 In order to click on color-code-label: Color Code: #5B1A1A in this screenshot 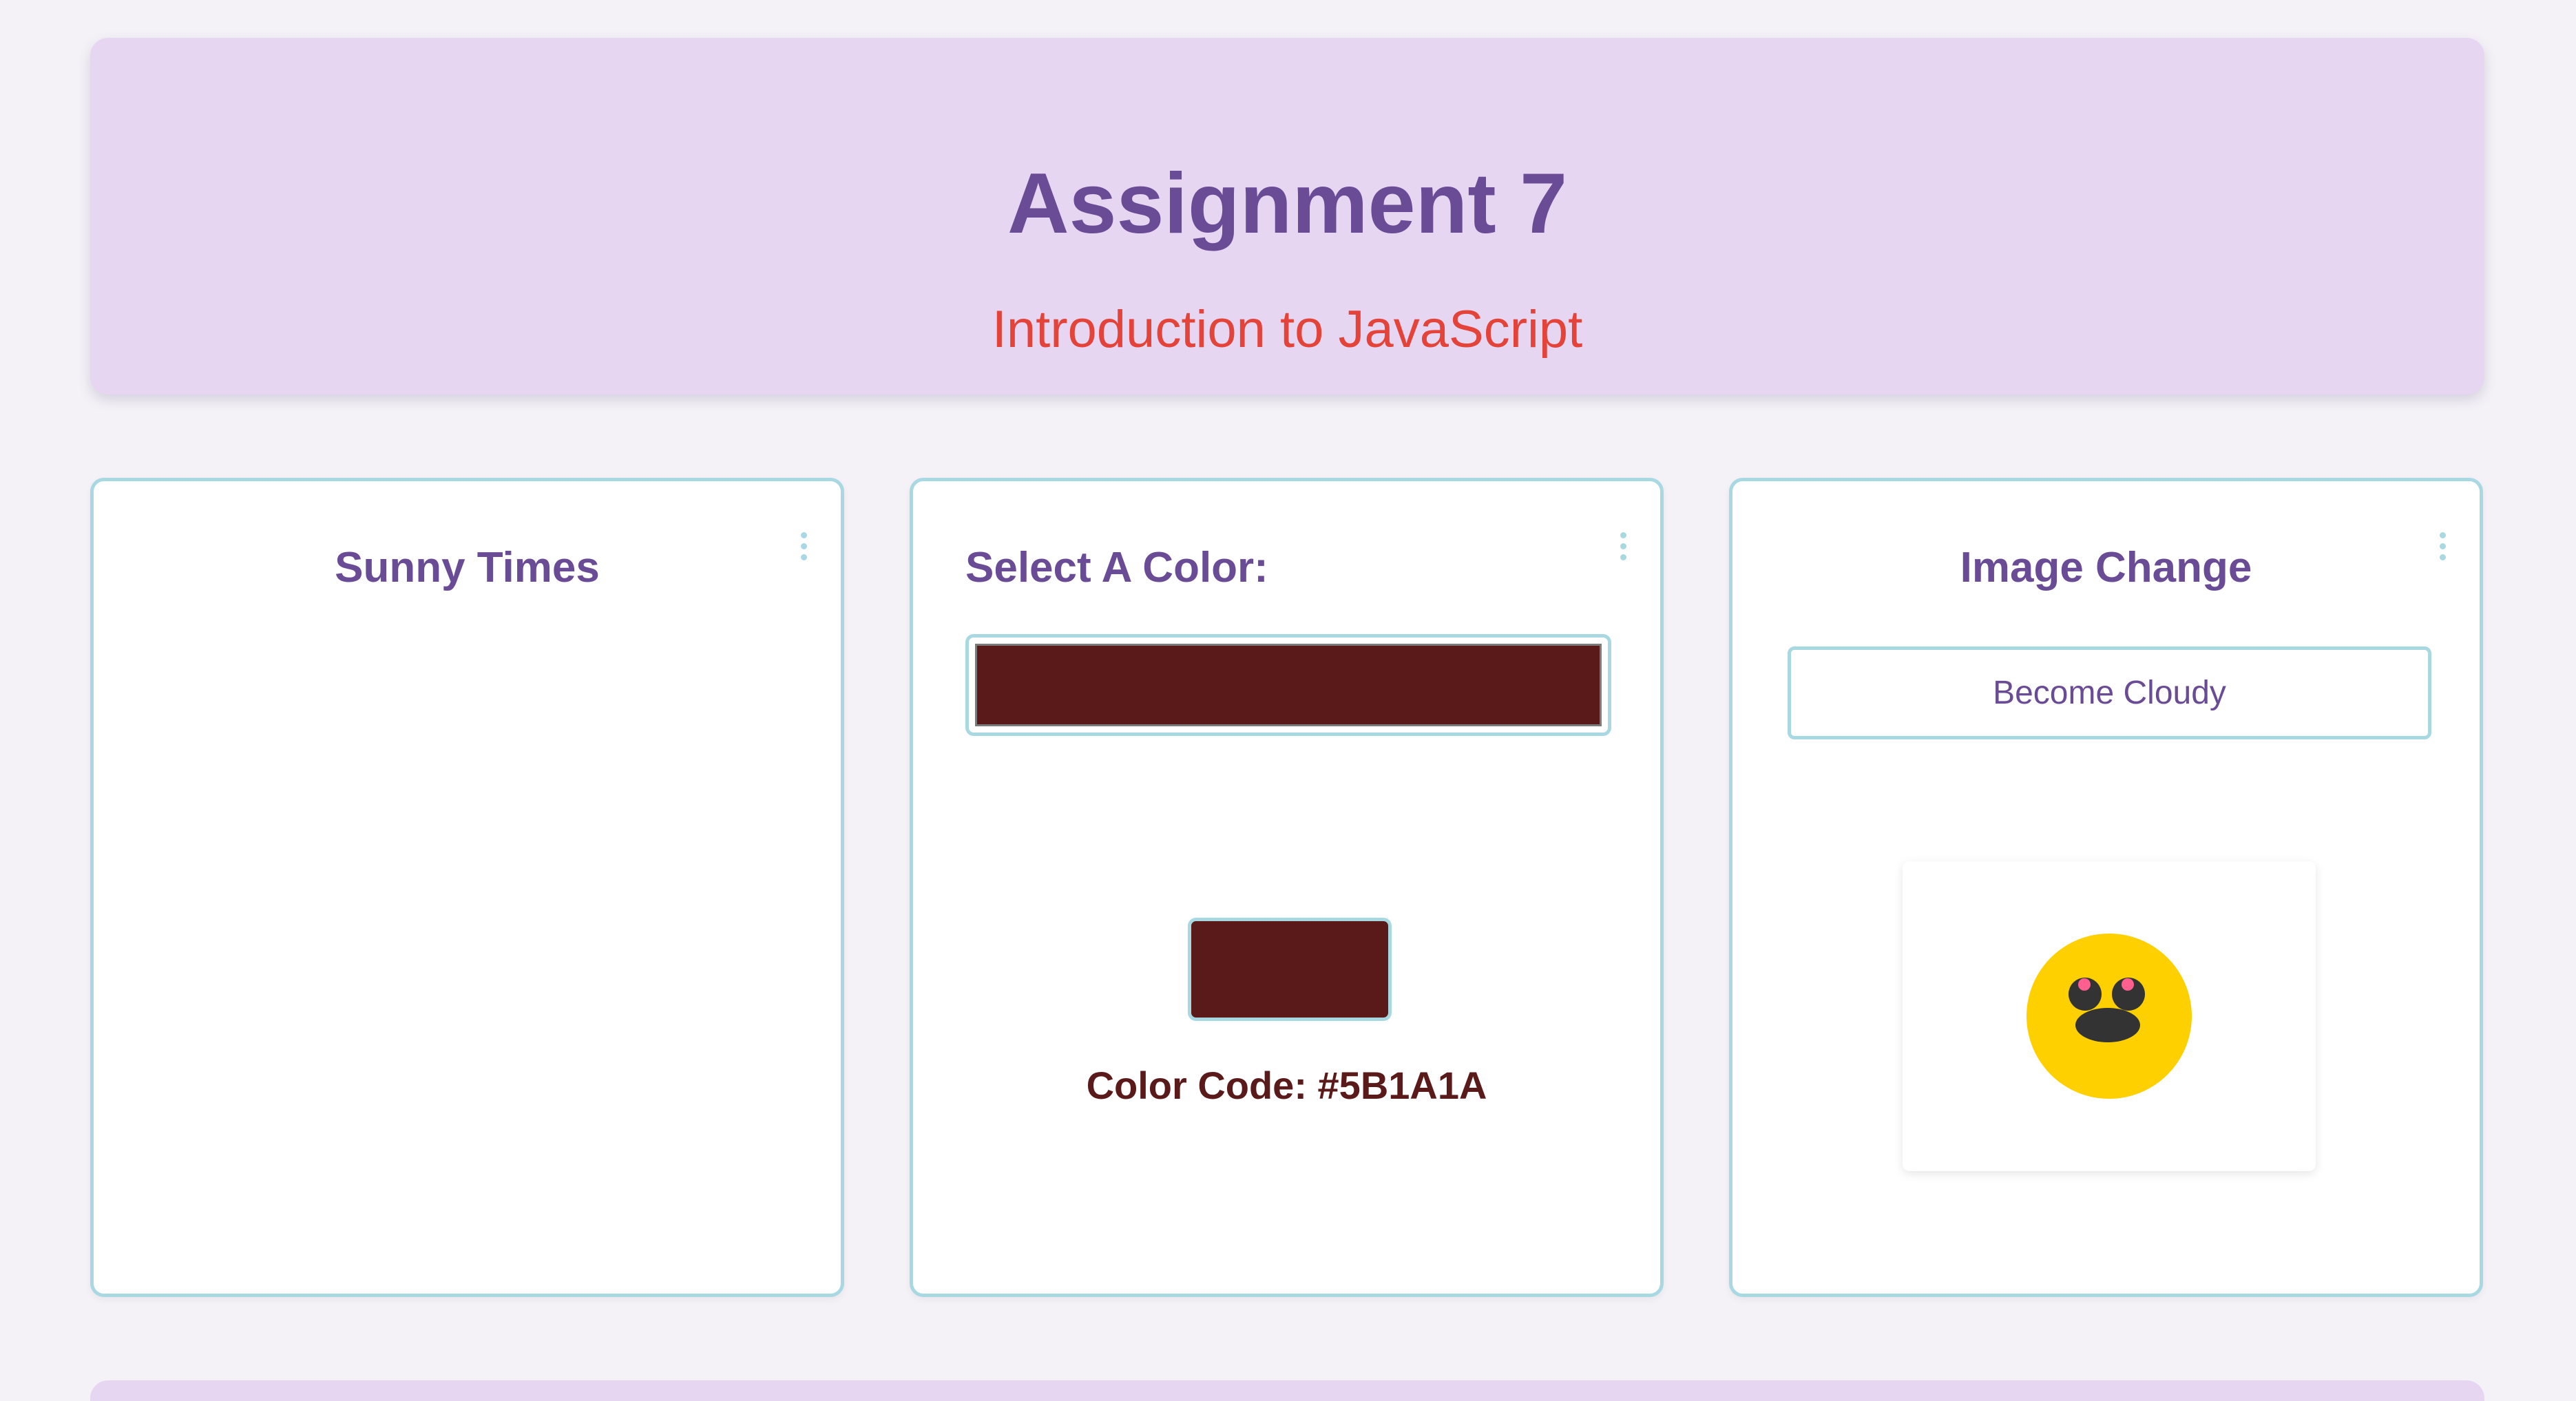, I will do `click(1286, 1085)`.